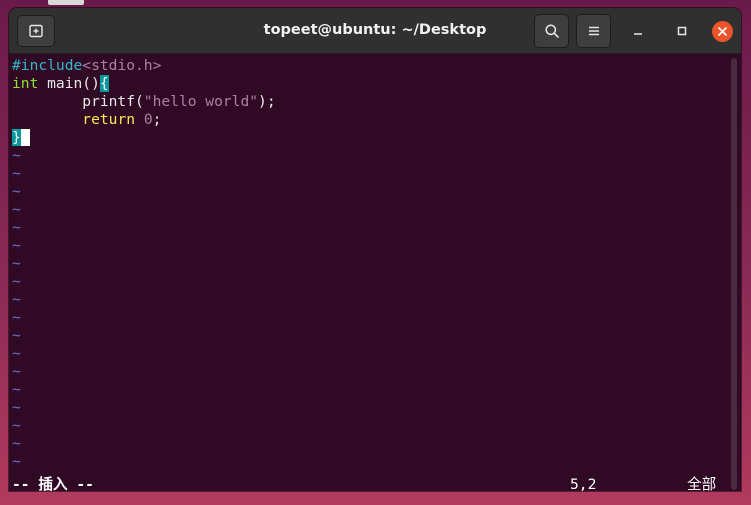 This screenshot has height=505, width=751. I want to click on code-token: 0, so click(148, 119).